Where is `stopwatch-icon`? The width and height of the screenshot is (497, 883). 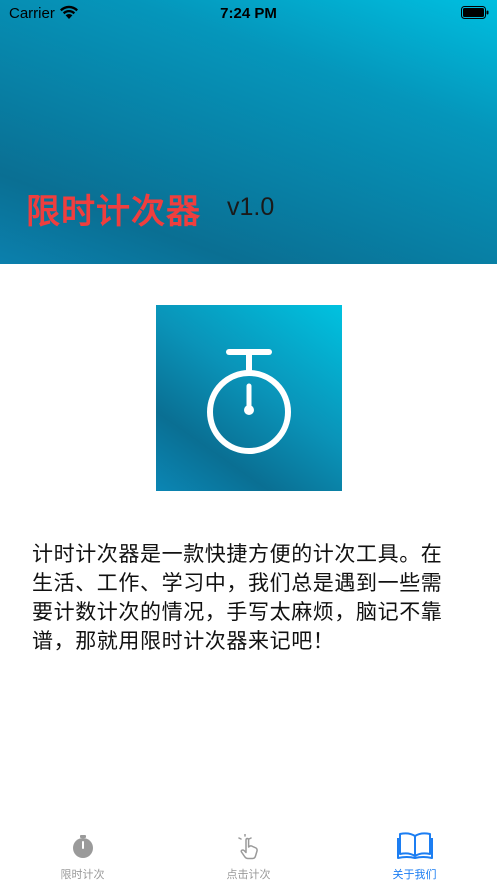
stopwatch-icon is located at coordinates (249, 401).